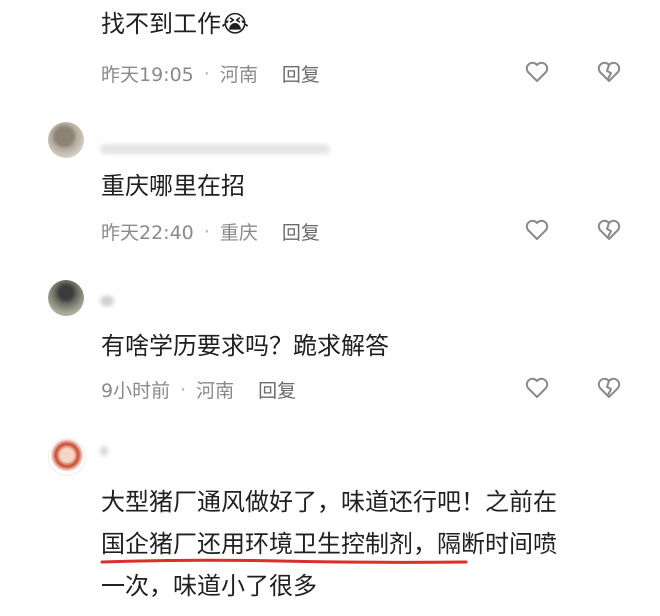  What do you see at coordinates (245, 346) in the screenshot?
I see `comment-text: 有啥学历要求吗？跪求解答` at bounding box center [245, 346].